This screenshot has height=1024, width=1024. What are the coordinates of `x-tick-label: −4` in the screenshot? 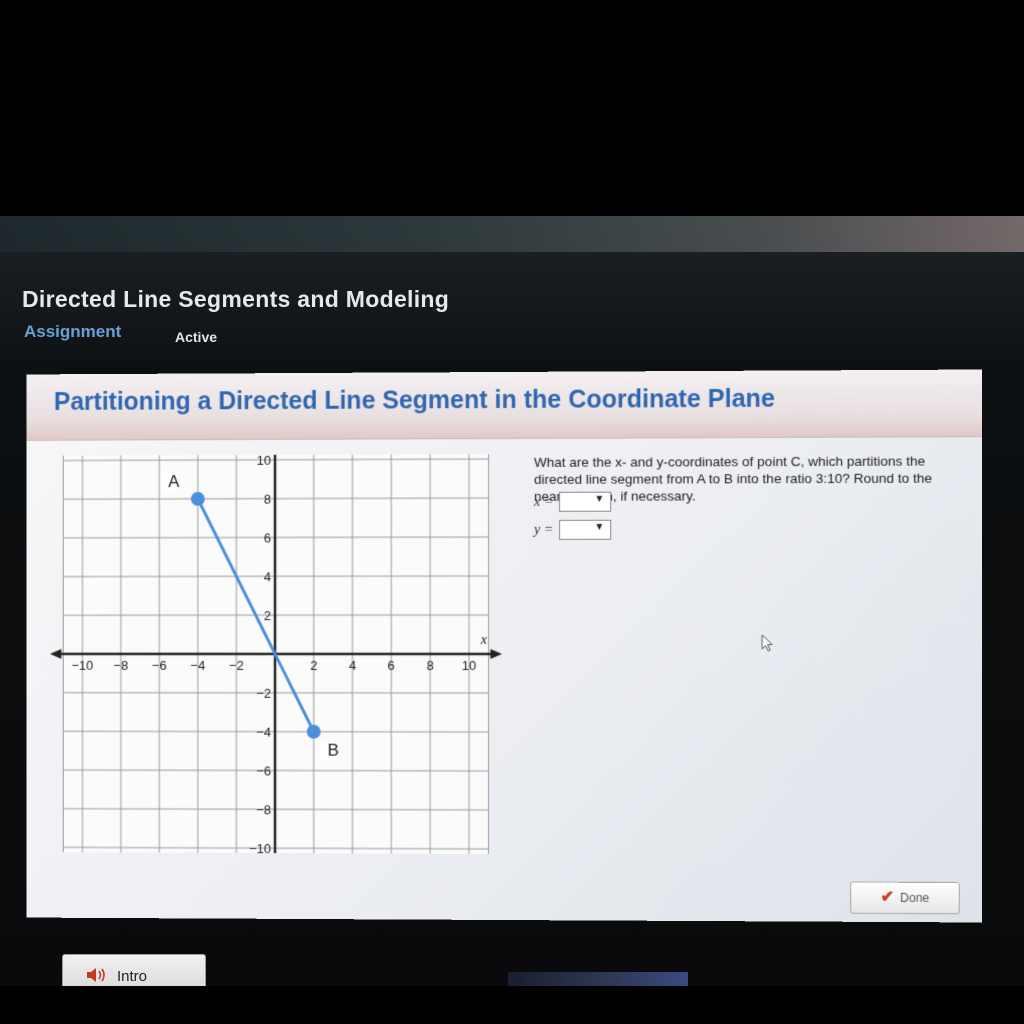 It's located at (198, 665).